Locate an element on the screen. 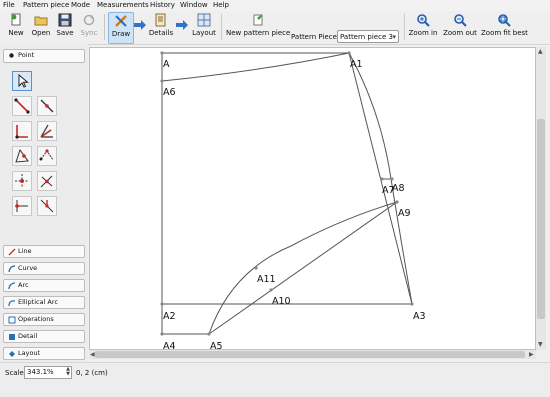 This screenshot has height=397, width=550. zoom-out-button: Zoom out is located at coordinates (460, 27).